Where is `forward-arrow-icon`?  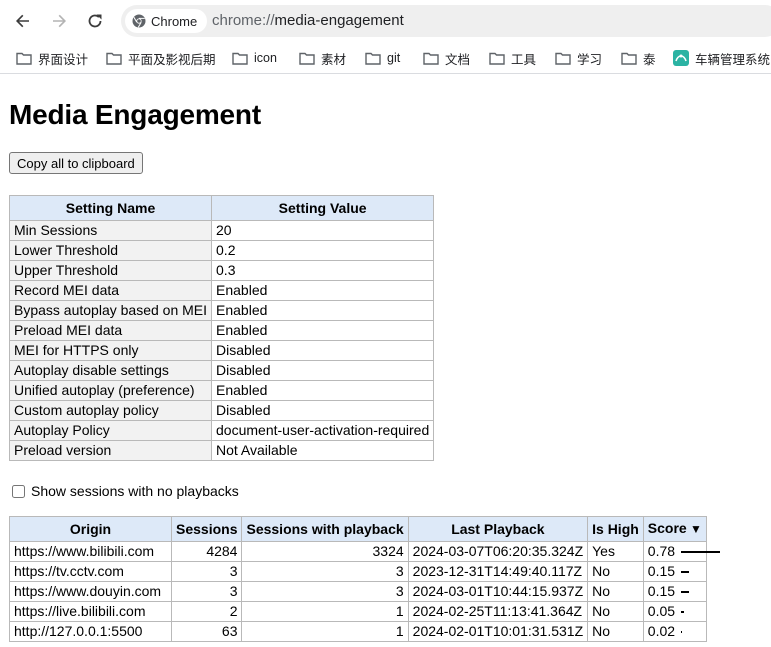 forward-arrow-icon is located at coordinates (59, 21).